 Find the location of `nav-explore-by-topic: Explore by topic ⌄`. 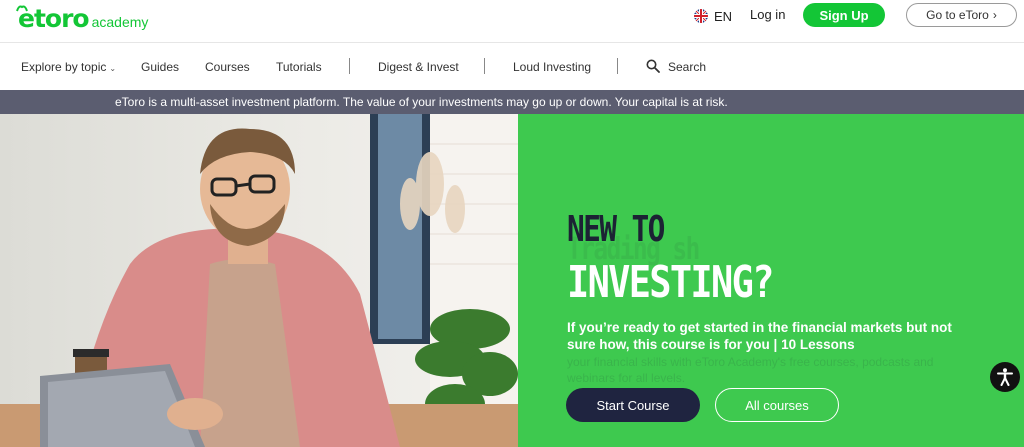

nav-explore-by-topic: Explore by topic ⌄ is located at coordinates (68, 67).